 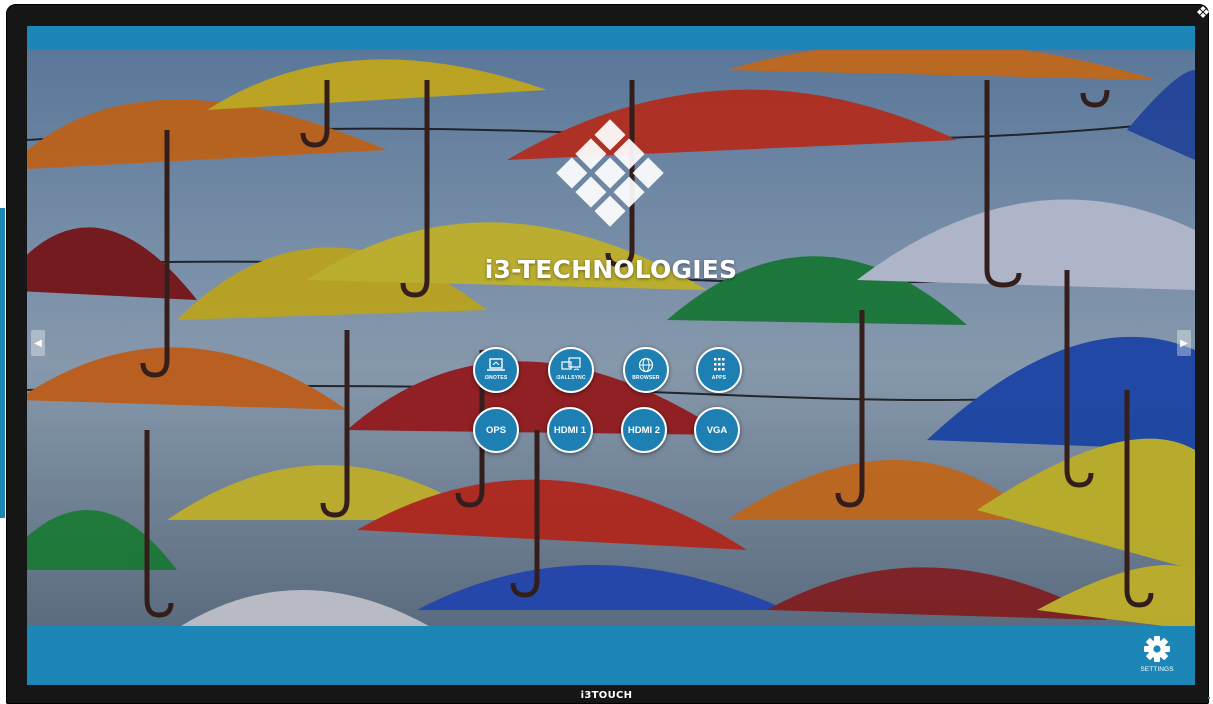 I want to click on i3allsync-button: i3ALLSYNC, so click(x=571, y=370).